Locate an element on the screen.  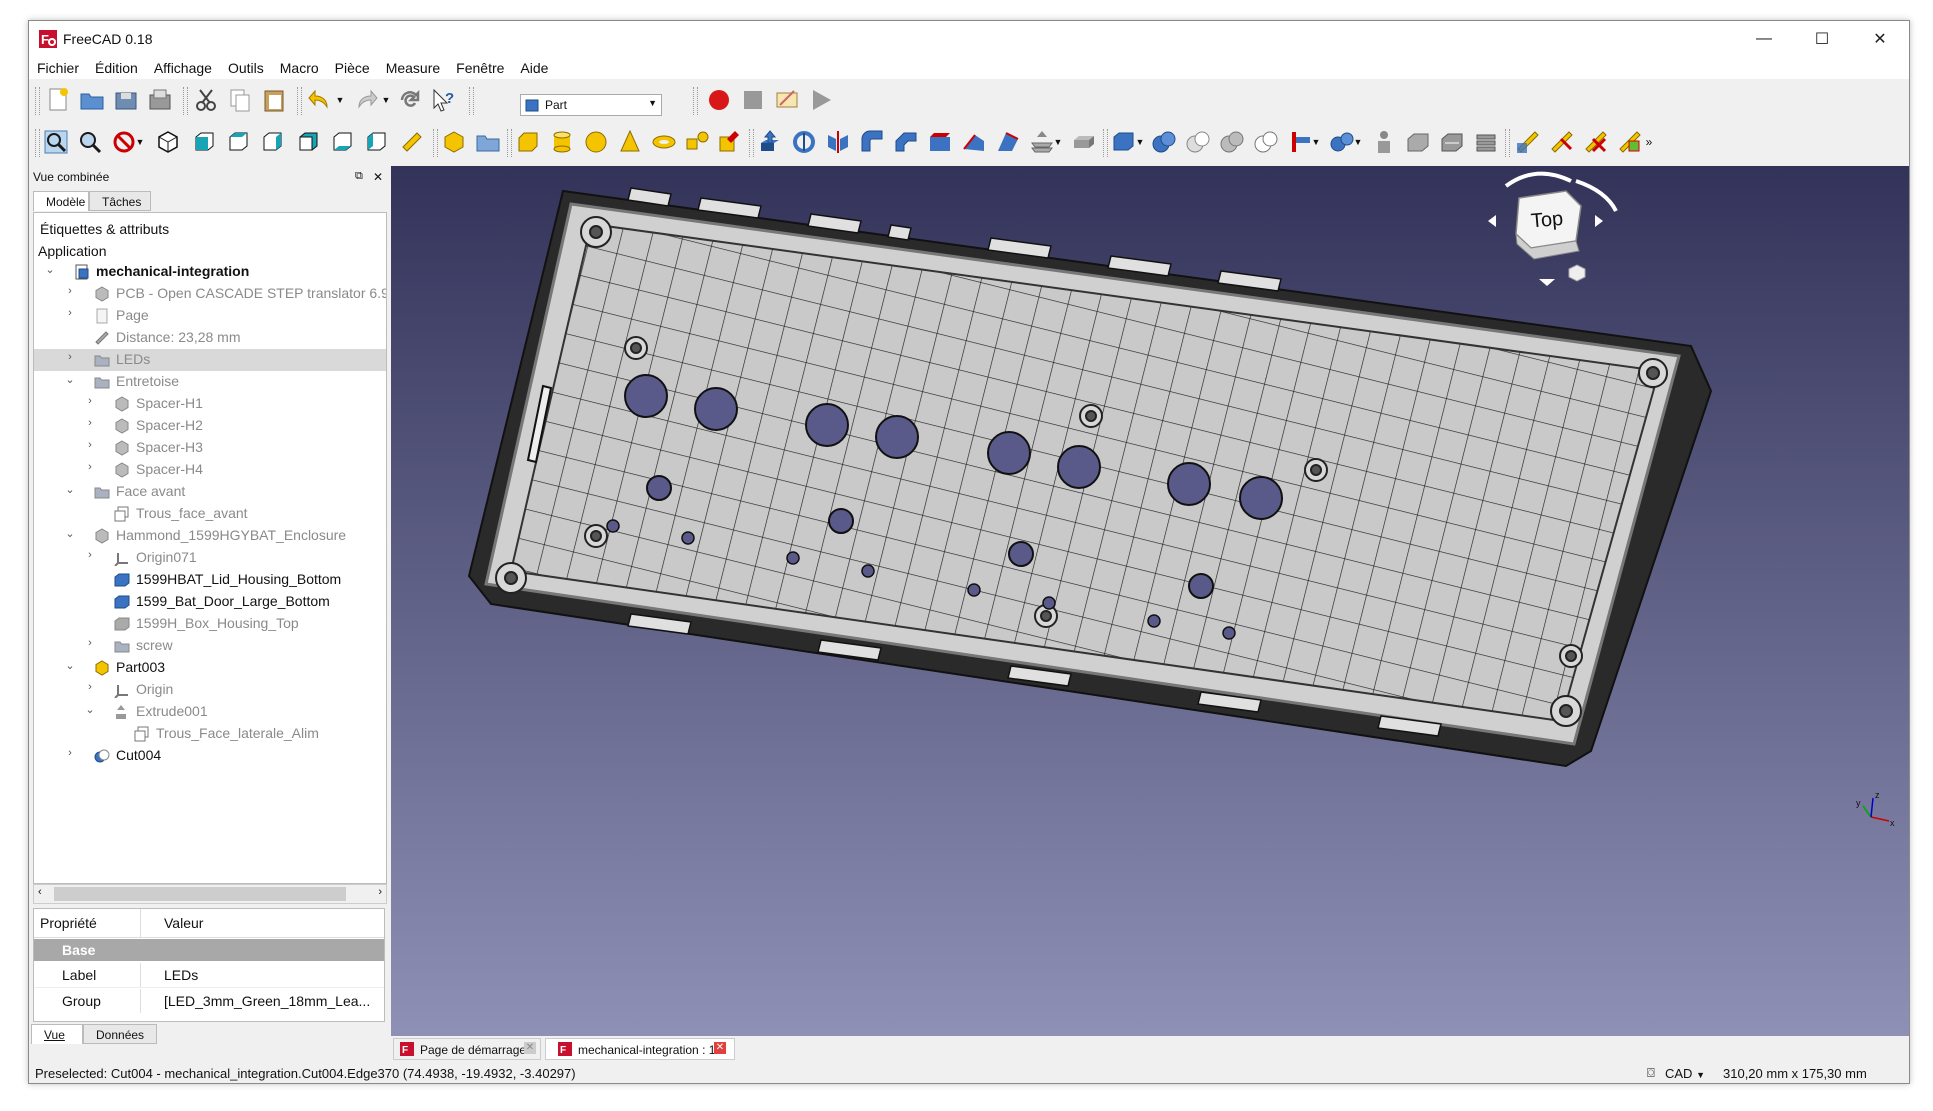
undo-dropdown-icon: ▼ is located at coordinates (340, 100).